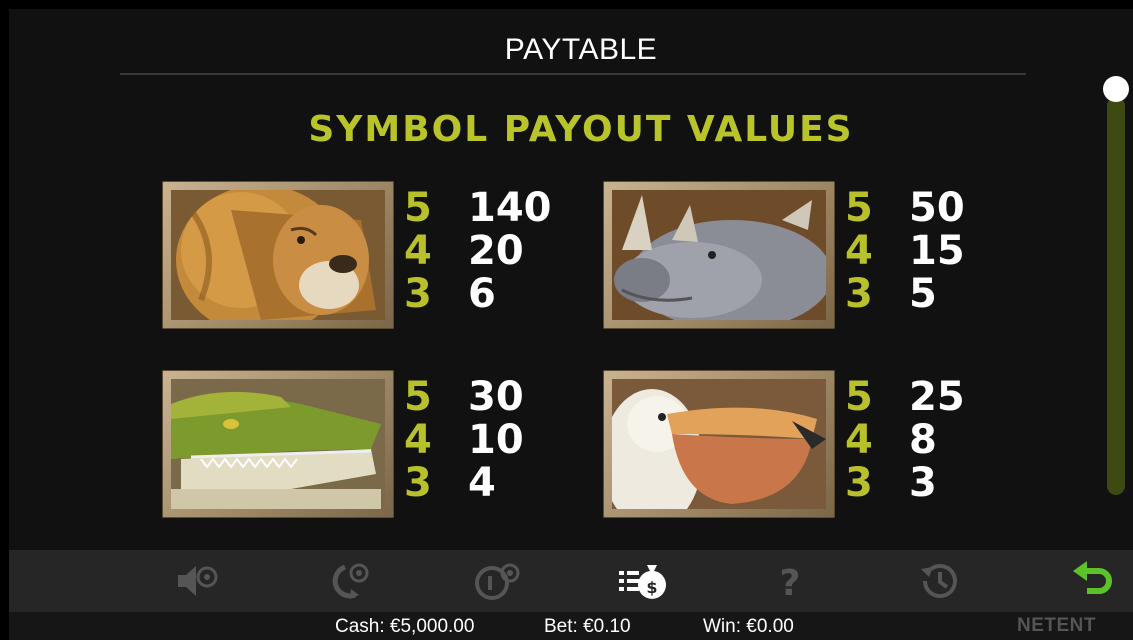  I want to click on autoplay-settings-icon, so click(350, 581).